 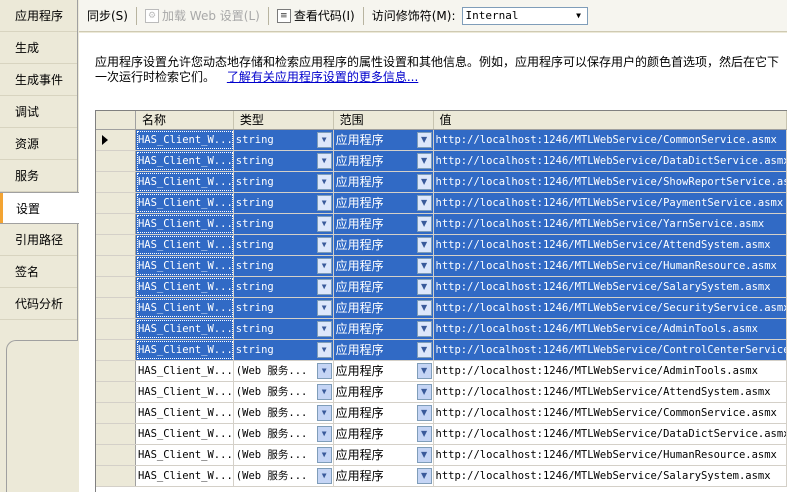 What do you see at coordinates (38, 144) in the screenshot?
I see `sidebar-tab: 资源` at bounding box center [38, 144].